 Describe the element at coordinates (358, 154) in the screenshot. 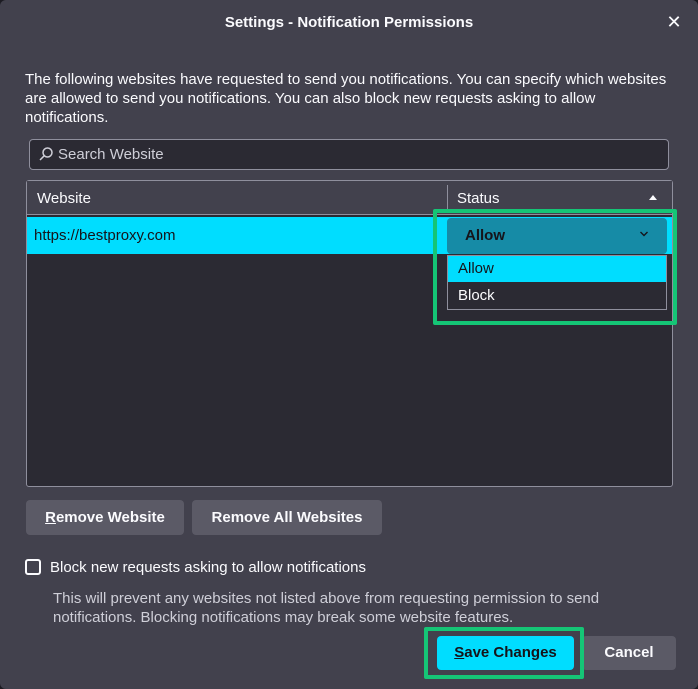

I see `search-input` at that location.